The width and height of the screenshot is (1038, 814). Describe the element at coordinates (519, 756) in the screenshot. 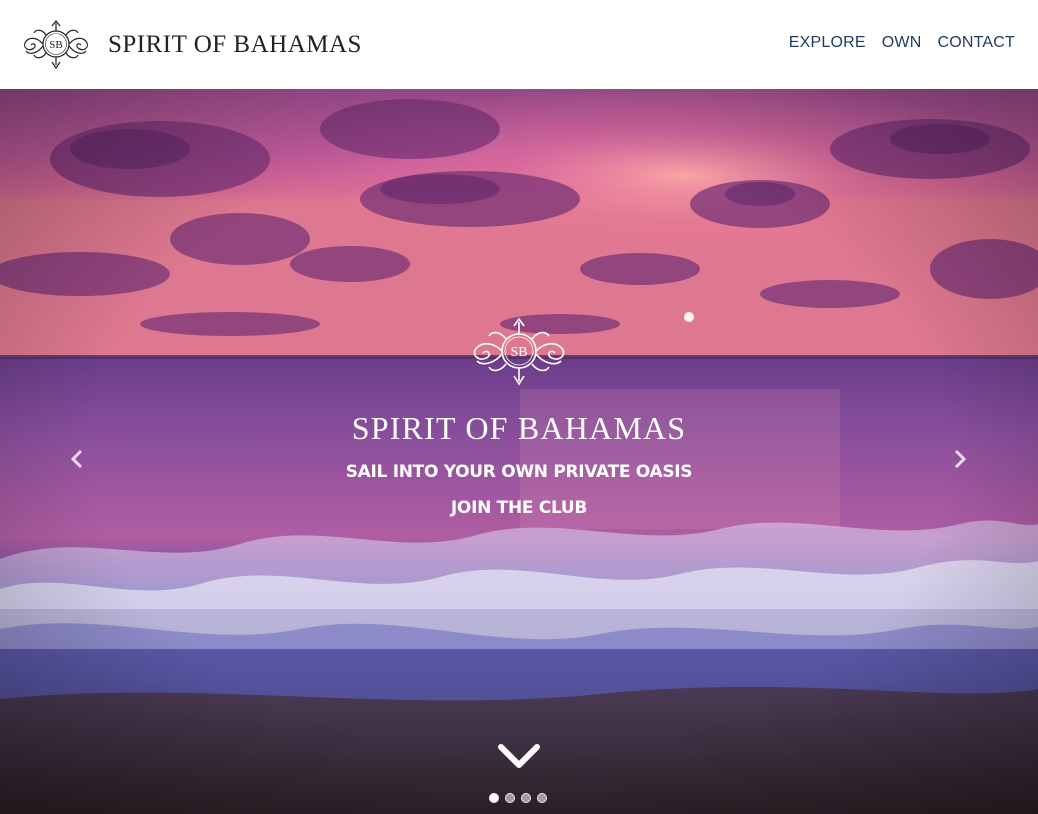

I see `chevron-down-icon` at that location.